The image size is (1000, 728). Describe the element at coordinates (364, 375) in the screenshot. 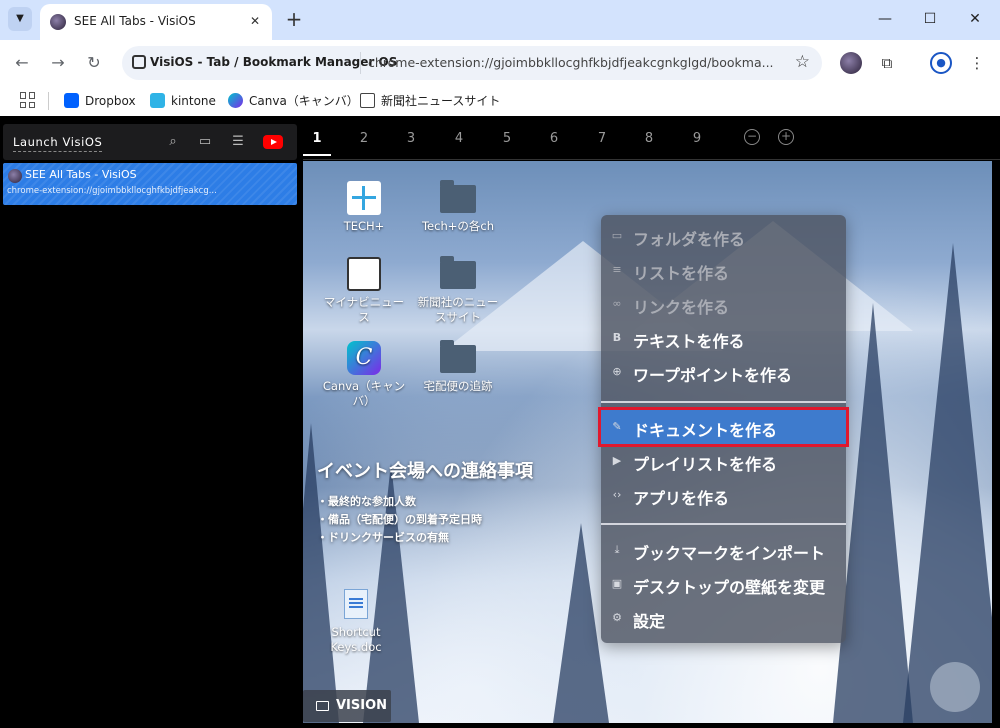

I see `desktop-icon-canva: C Canva（キャンバ）` at that location.